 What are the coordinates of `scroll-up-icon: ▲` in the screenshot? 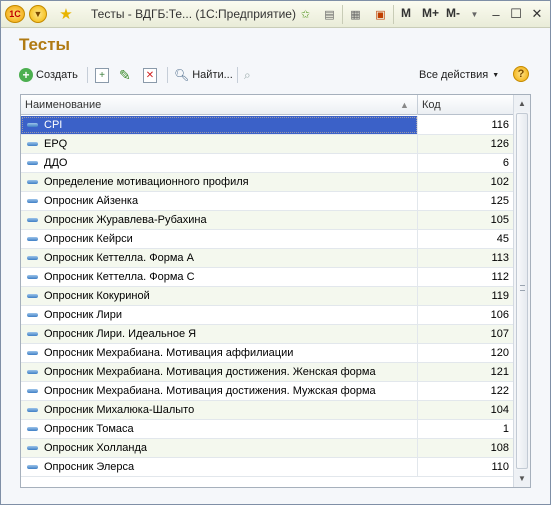 It's located at (522, 103).